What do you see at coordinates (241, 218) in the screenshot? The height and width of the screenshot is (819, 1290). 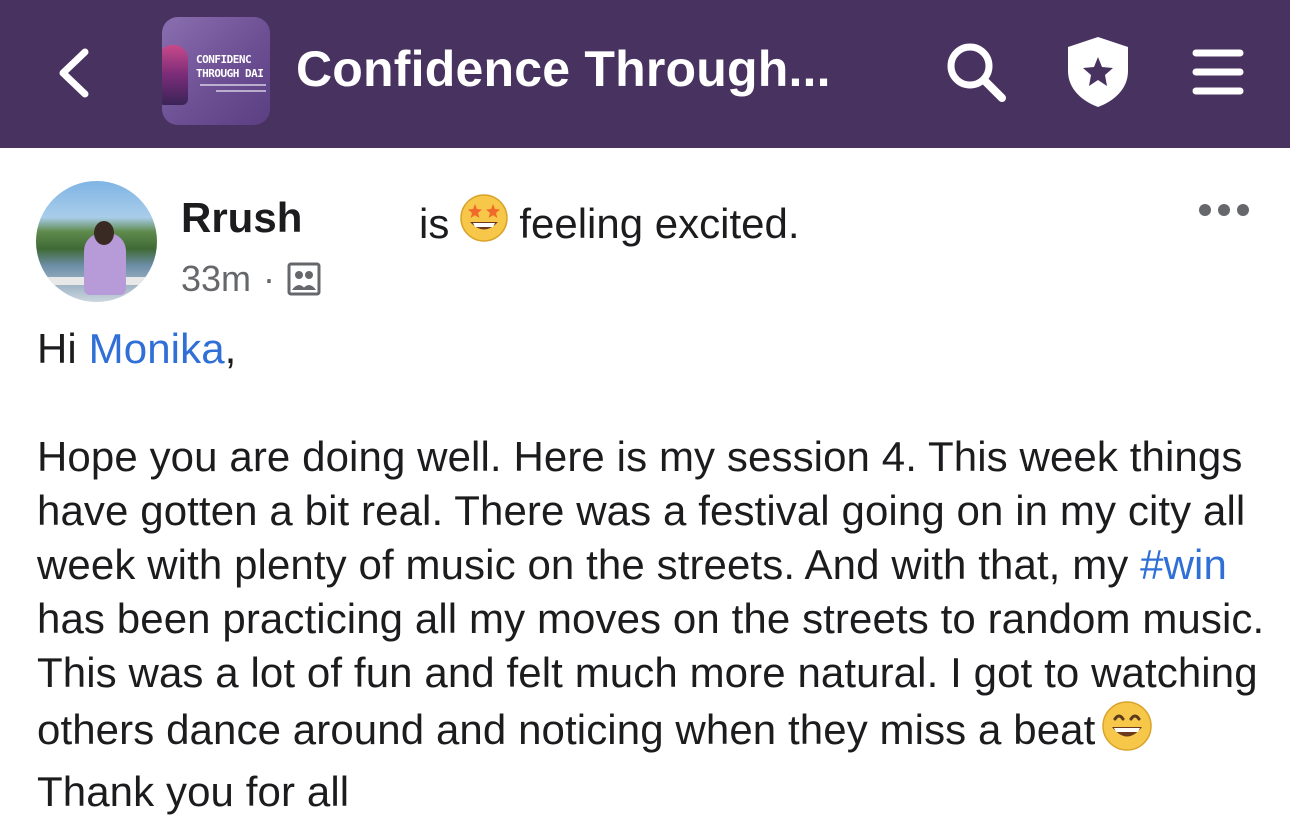 I see `author-name: Rrush` at bounding box center [241, 218].